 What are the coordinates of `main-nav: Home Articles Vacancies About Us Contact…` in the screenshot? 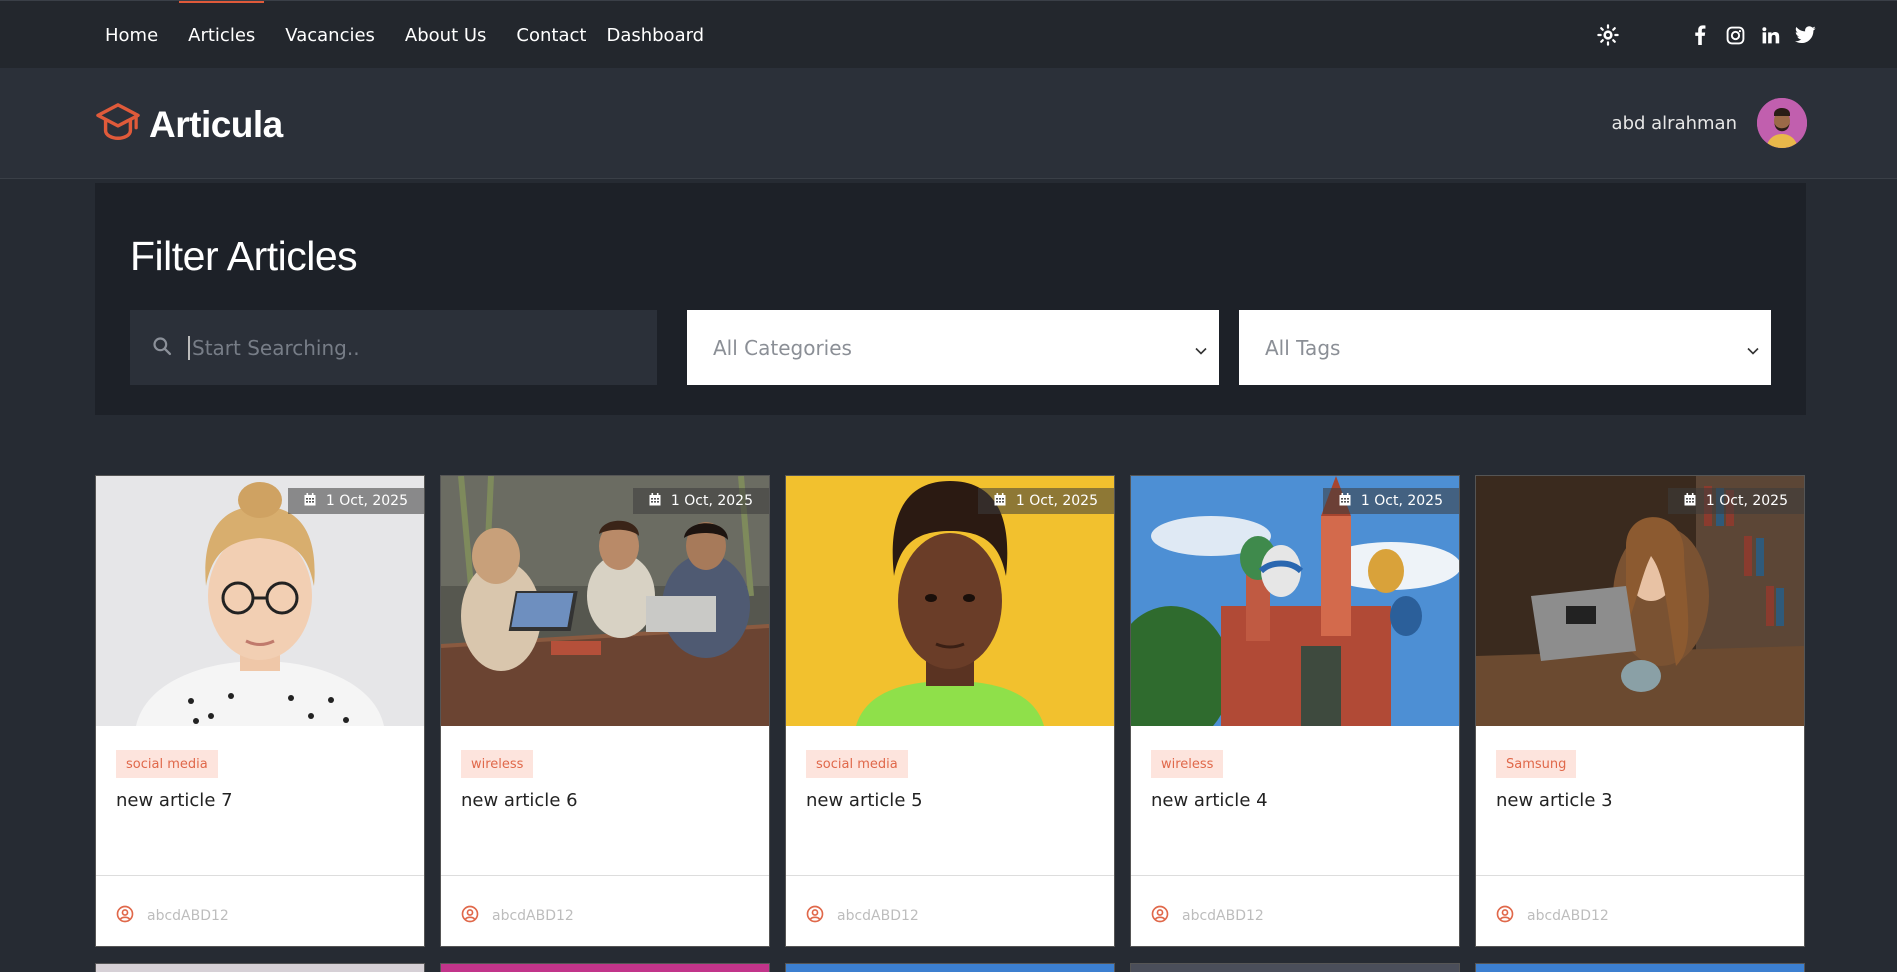 It's located at (419, 35).